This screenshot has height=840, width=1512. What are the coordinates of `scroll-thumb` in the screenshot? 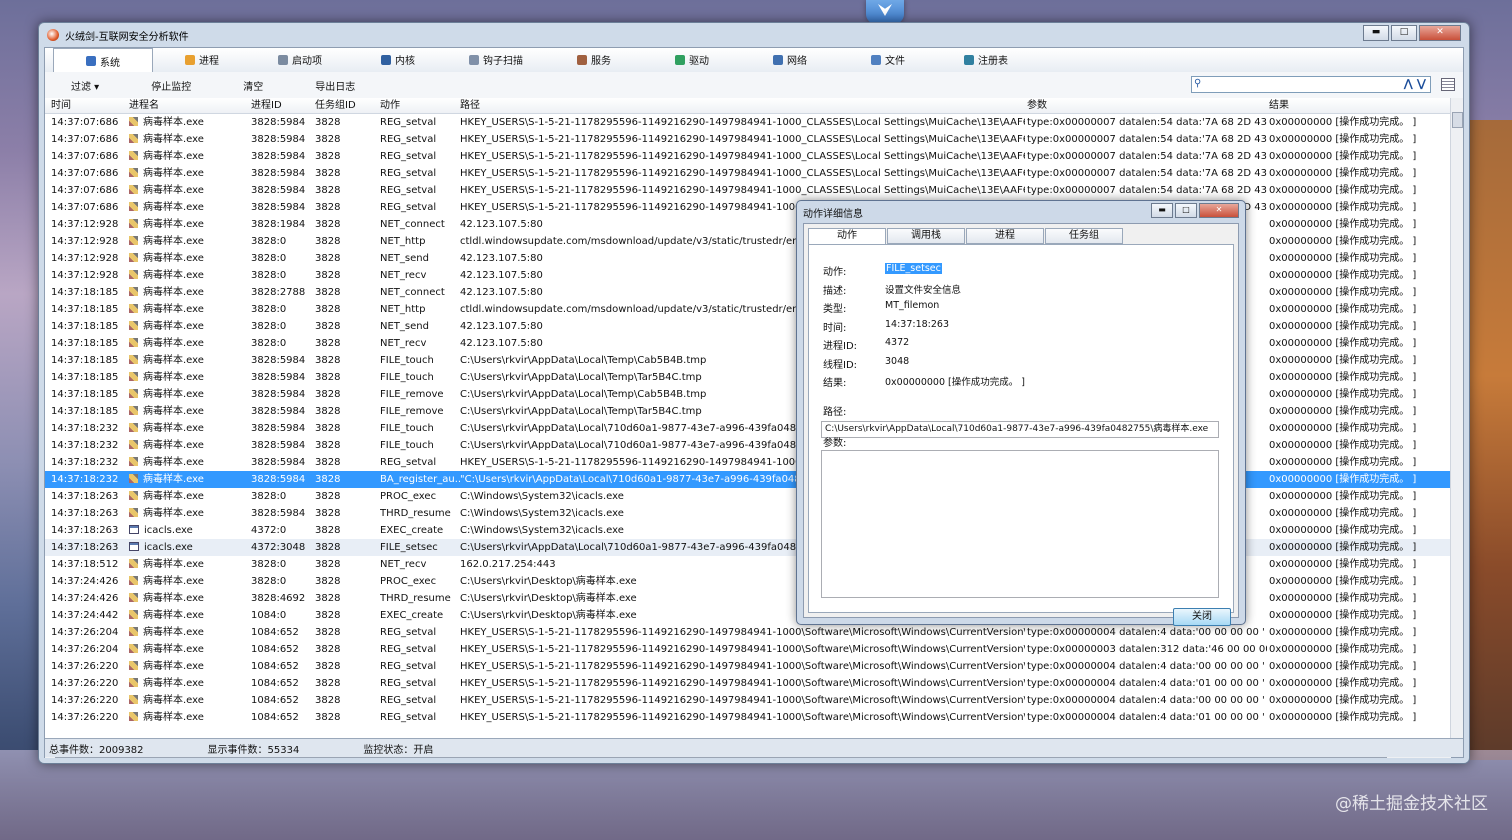 It's located at (1457, 120).